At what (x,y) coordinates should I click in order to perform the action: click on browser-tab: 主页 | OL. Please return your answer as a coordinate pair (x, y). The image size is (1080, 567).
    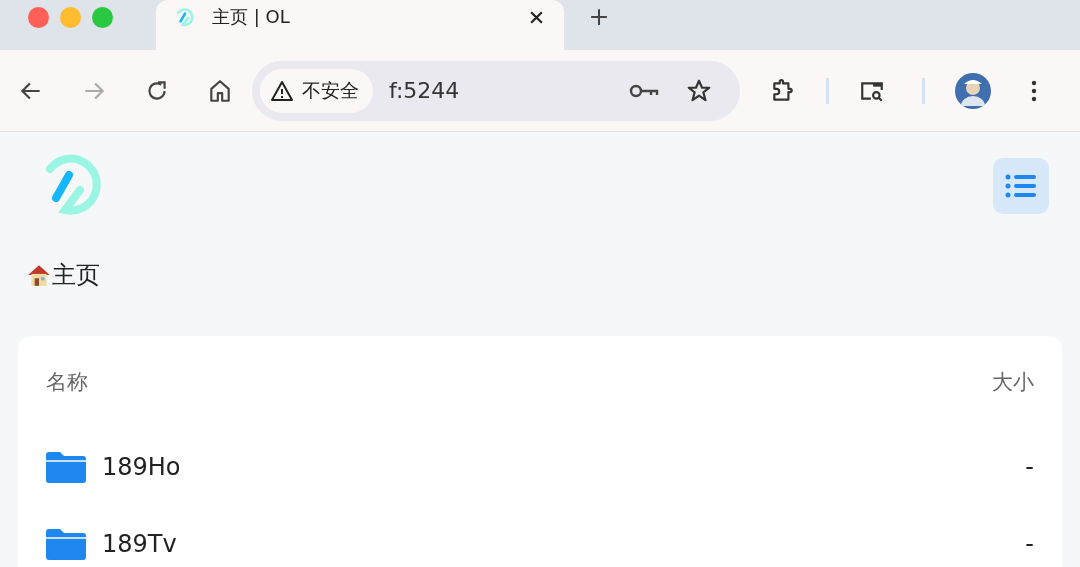
    Looking at the image, I should click on (360, 25).